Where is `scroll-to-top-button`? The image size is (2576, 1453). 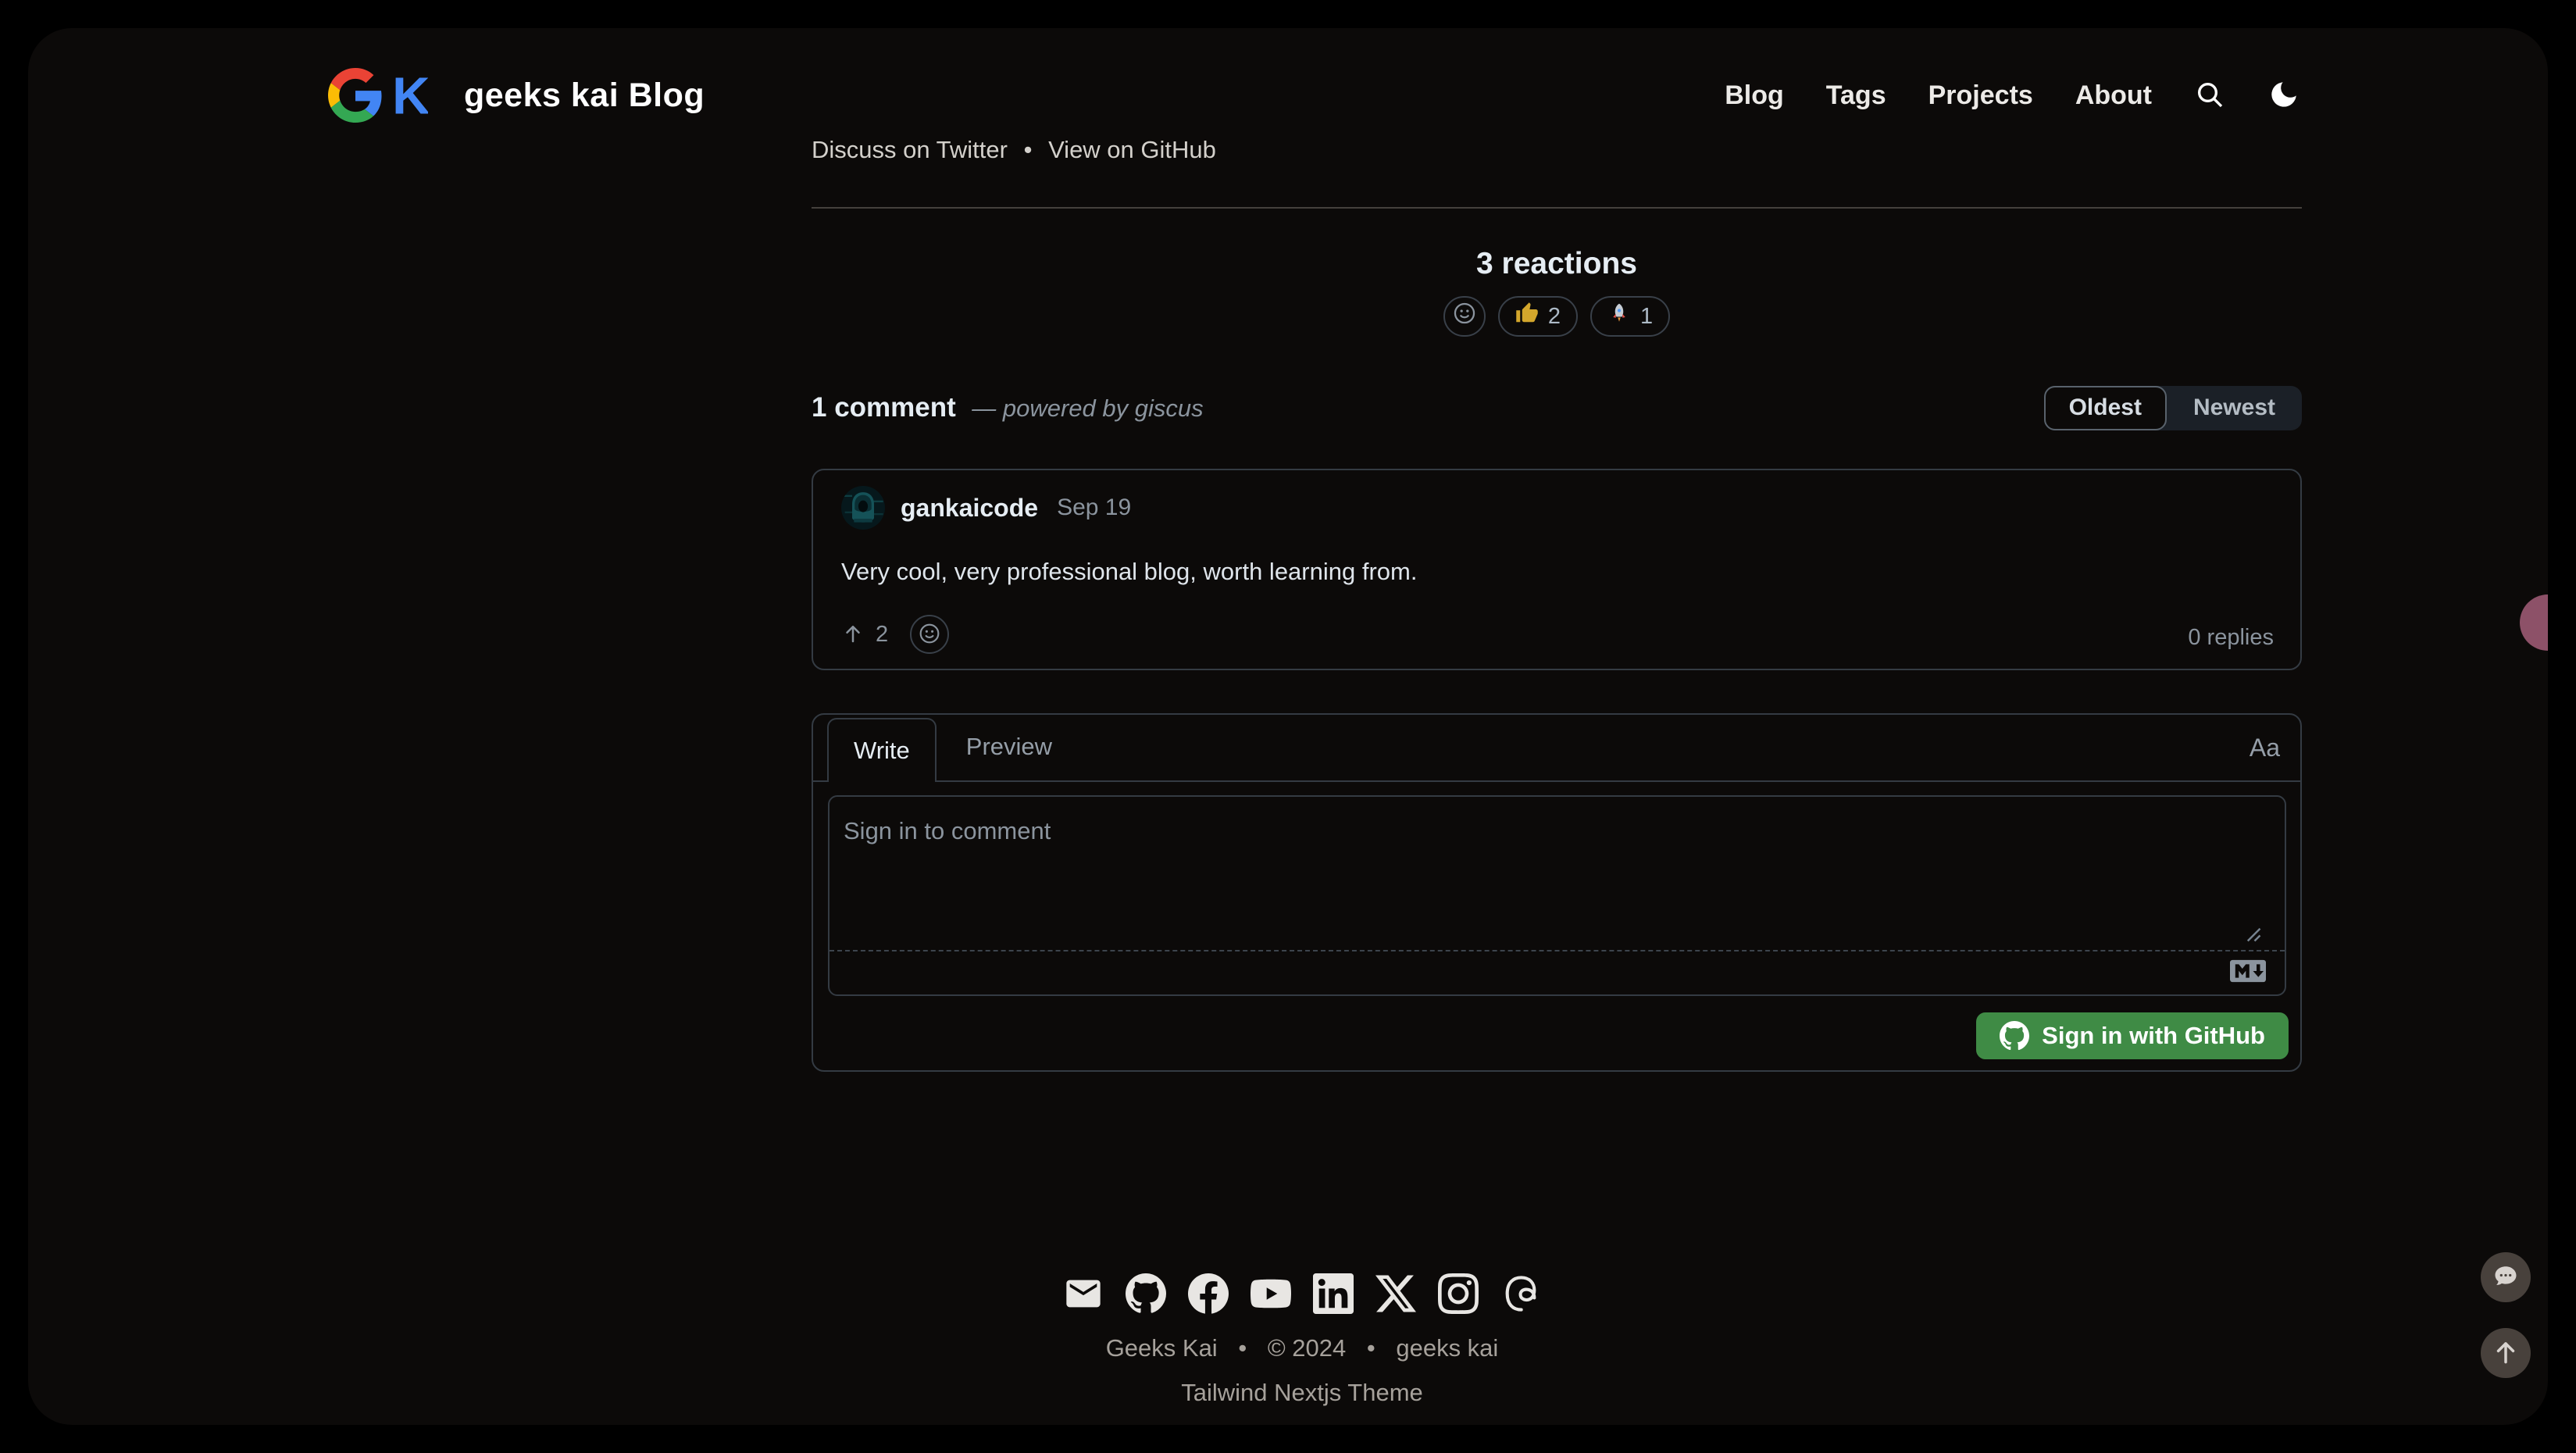 scroll-to-top-button is located at coordinates (2506, 1353).